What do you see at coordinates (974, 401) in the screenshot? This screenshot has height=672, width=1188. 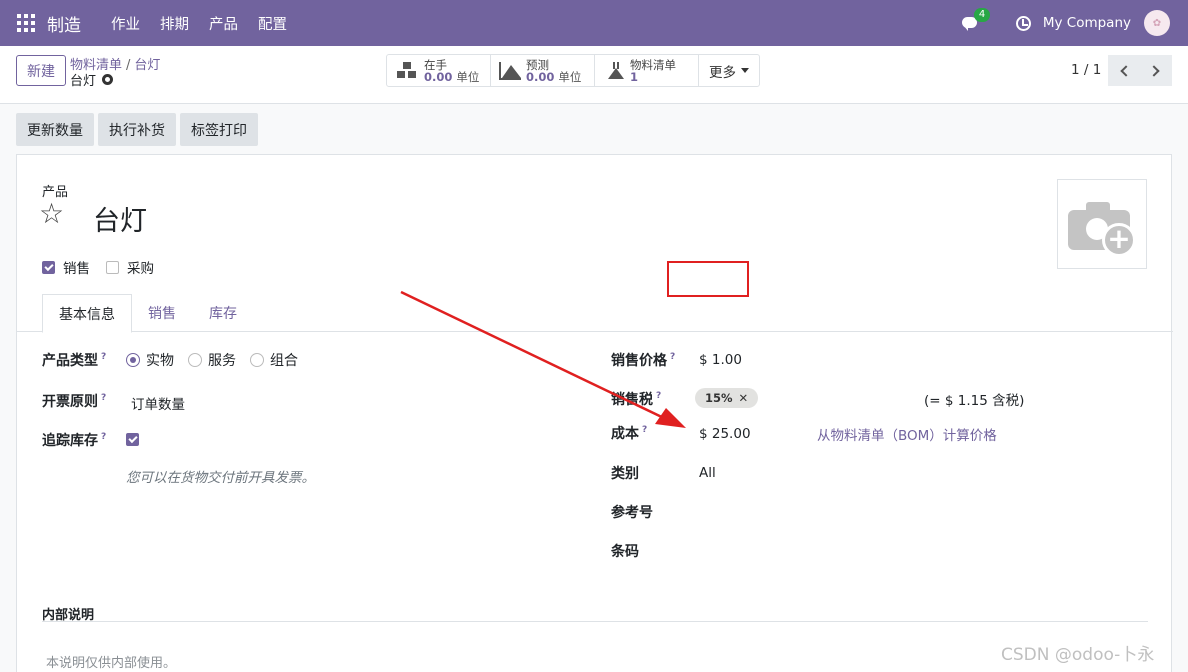 I see `tax-included-text: (= $ 1.15 含税)` at bounding box center [974, 401].